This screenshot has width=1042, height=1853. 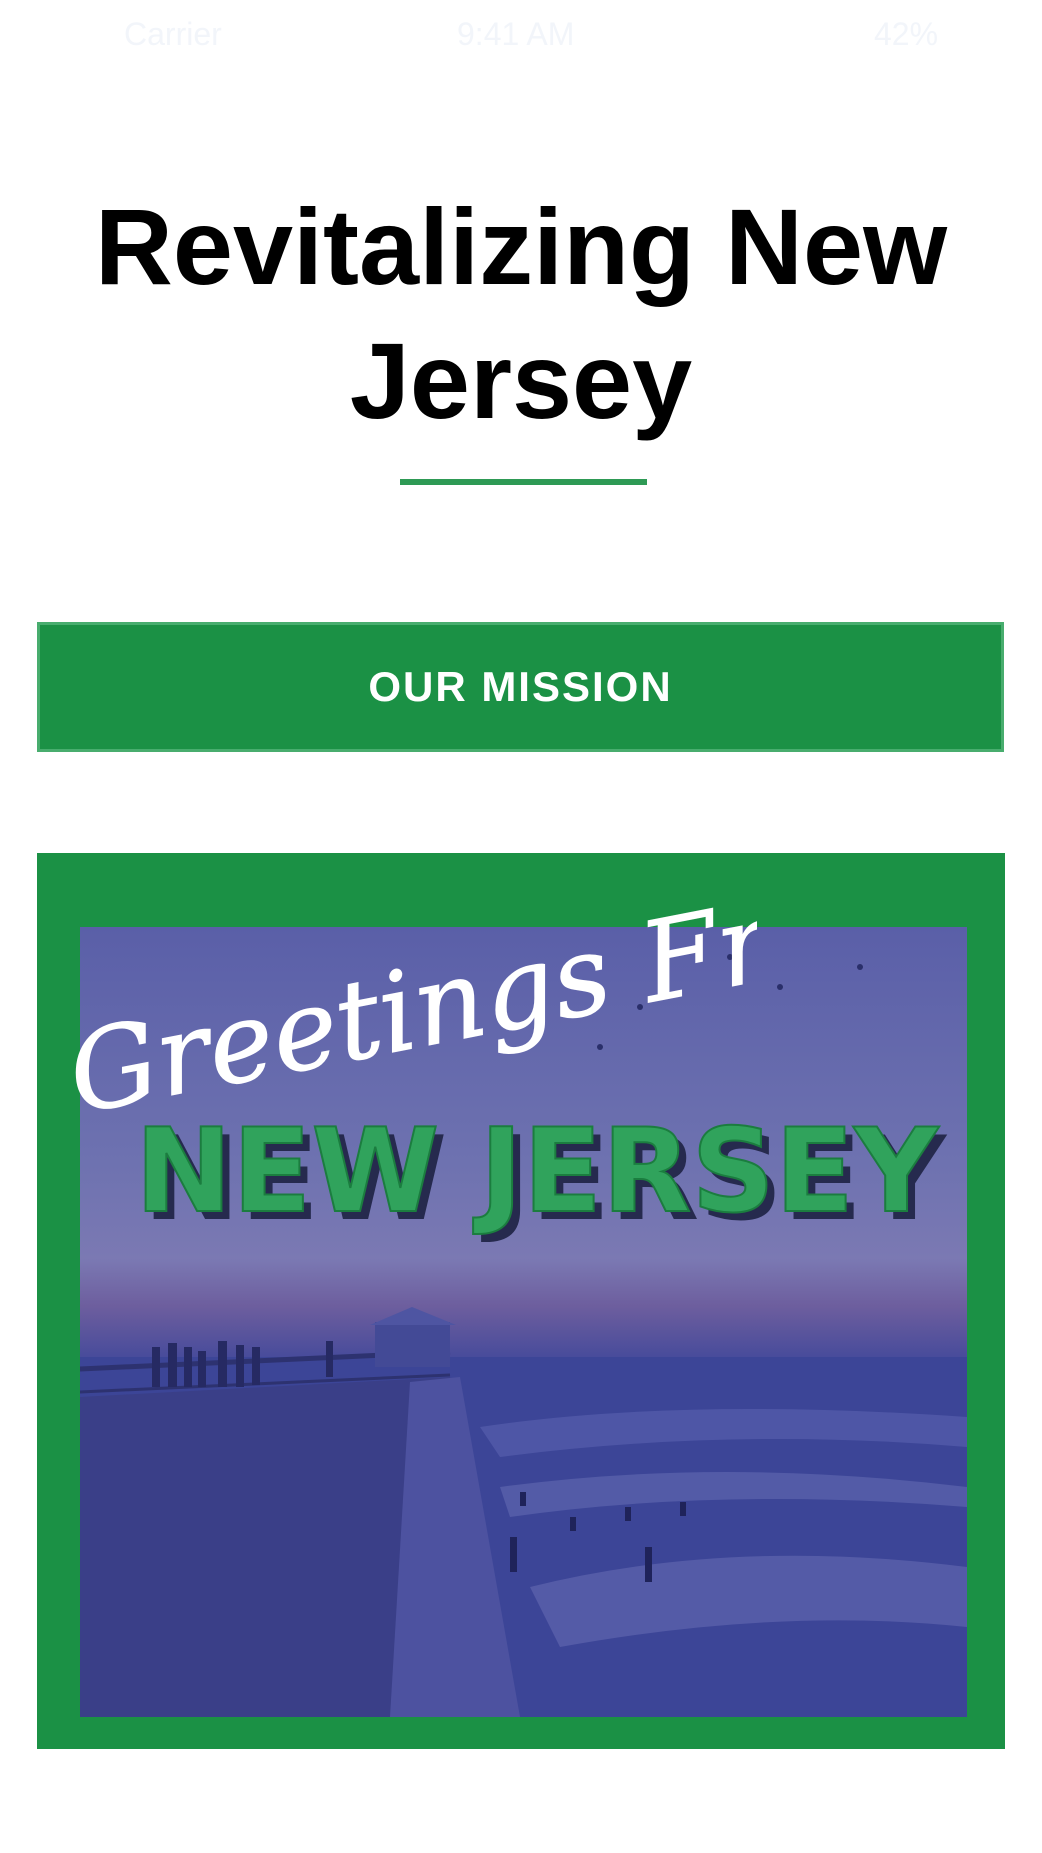 I want to click on page-title: Revitalizing New Jersey, so click(x=521, y=313).